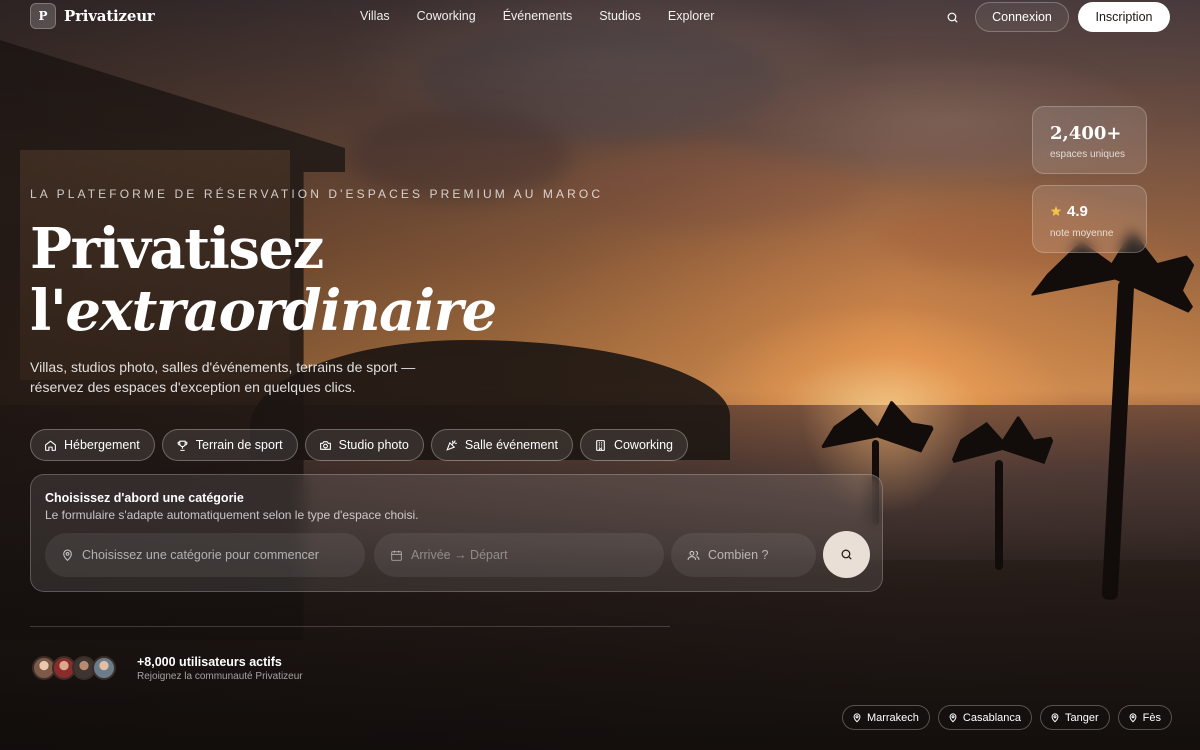 Image resolution: width=1200 pixels, height=750 pixels. Describe the element at coordinates (511, 445) in the screenshot. I see `category-label: Salle événement` at that location.